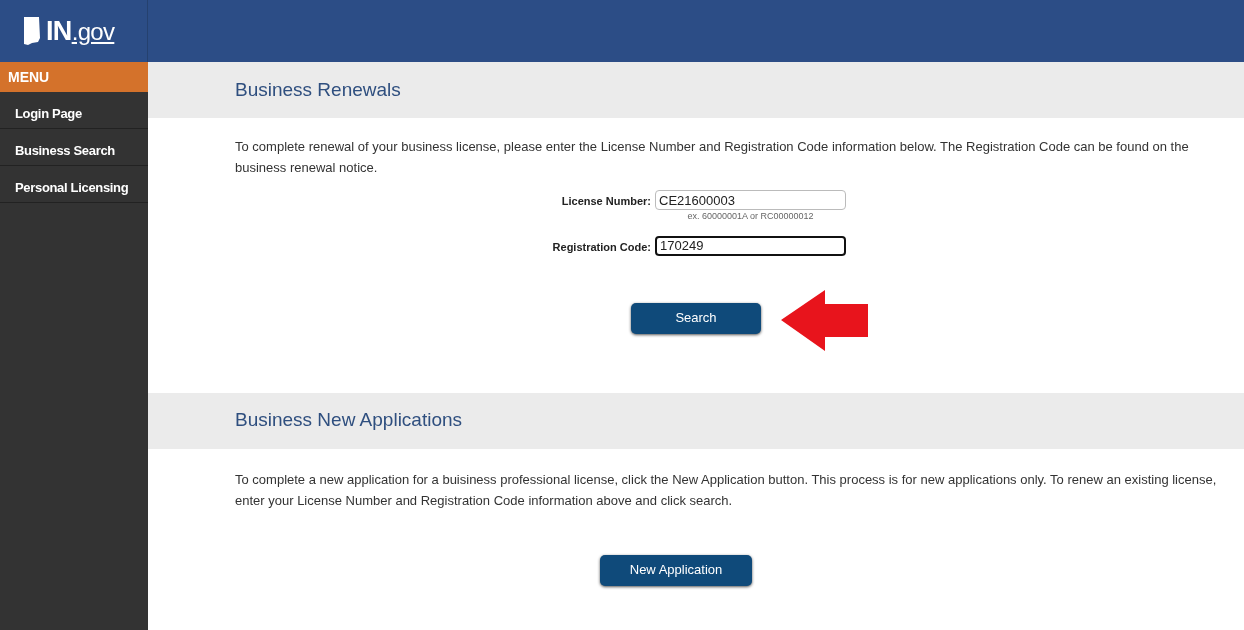 The height and width of the screenshot is (630, 1244). What do you see at coordinates (750, 200) in the screenshot?
I see `text-field: CE21600003` at bounding box center [750, 200].